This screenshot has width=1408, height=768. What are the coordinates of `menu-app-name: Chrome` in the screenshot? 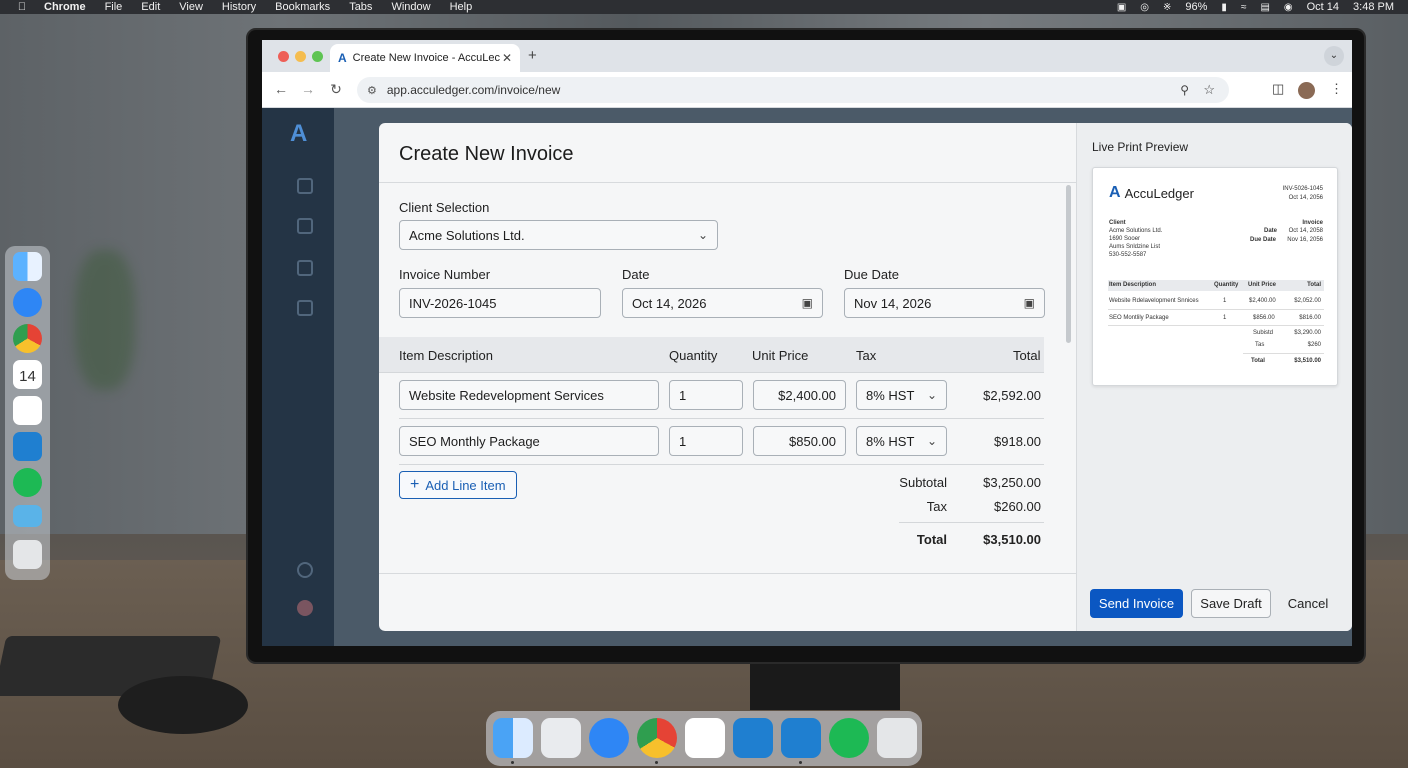 It's located at (65, 7).